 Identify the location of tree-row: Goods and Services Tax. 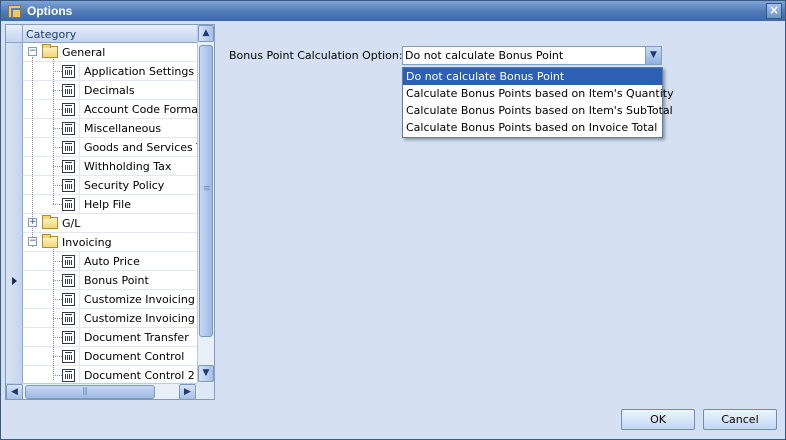
(101, 147).